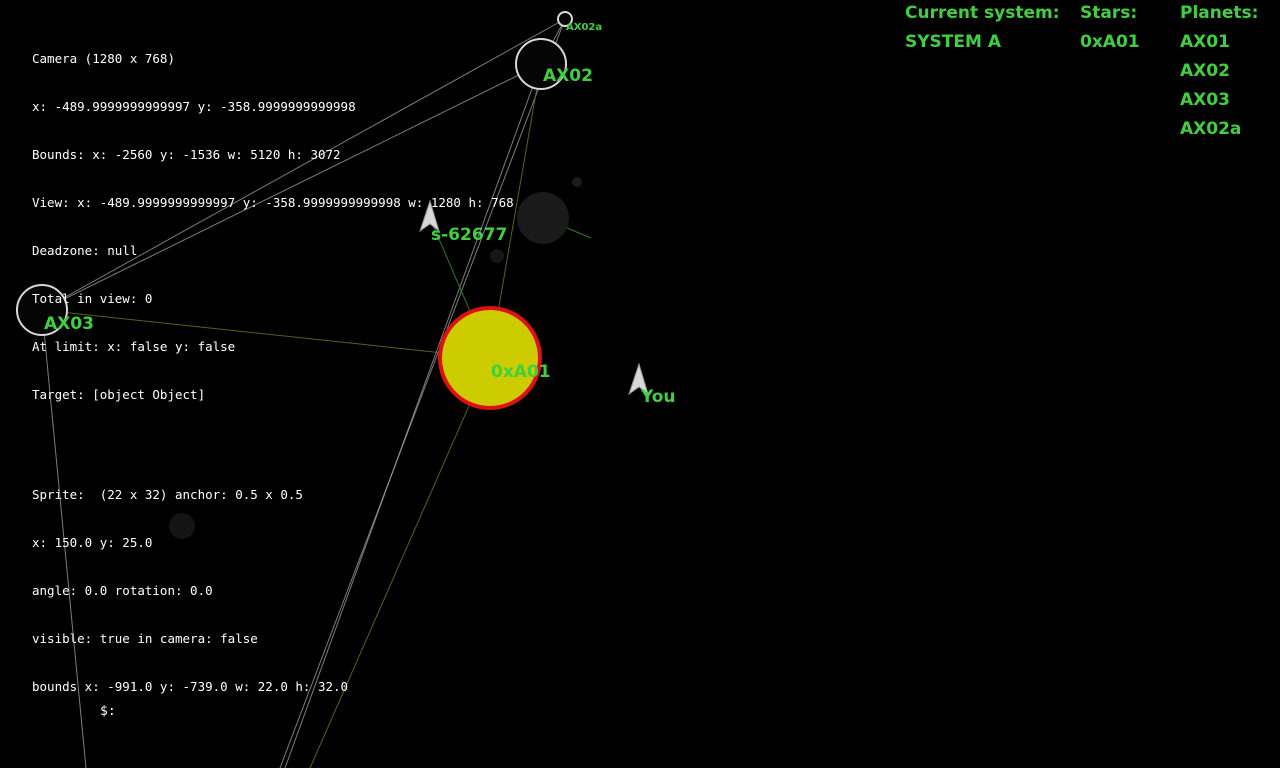 The width and height of the screenshot is (1280, 768). What do you see at coordinates (69, 324) in the screenshot?
I see `planet-ax03-label: AX03` at bounding box center [69, 324].